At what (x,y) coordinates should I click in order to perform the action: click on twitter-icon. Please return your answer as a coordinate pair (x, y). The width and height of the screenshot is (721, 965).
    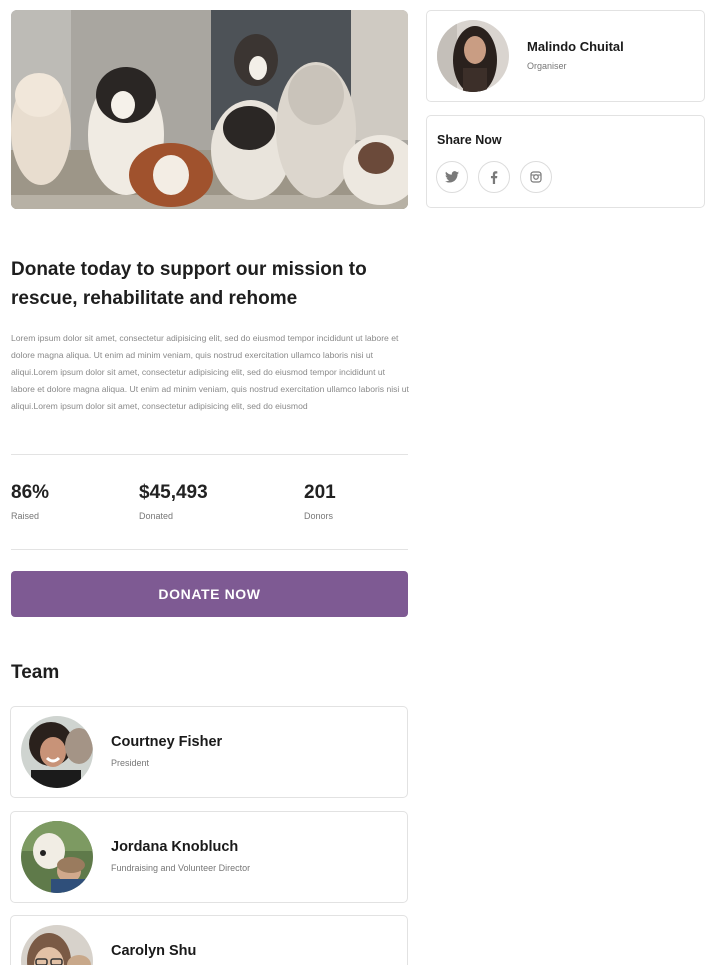
    Looking at the image, I should click on (452, 177).